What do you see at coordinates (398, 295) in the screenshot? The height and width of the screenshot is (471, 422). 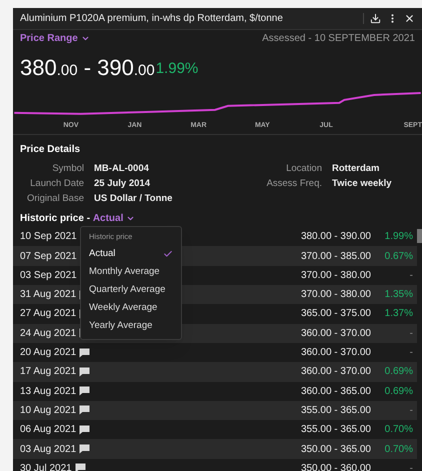 I see `change-cell-text: 1.35%` at bounding box center [398, 295].